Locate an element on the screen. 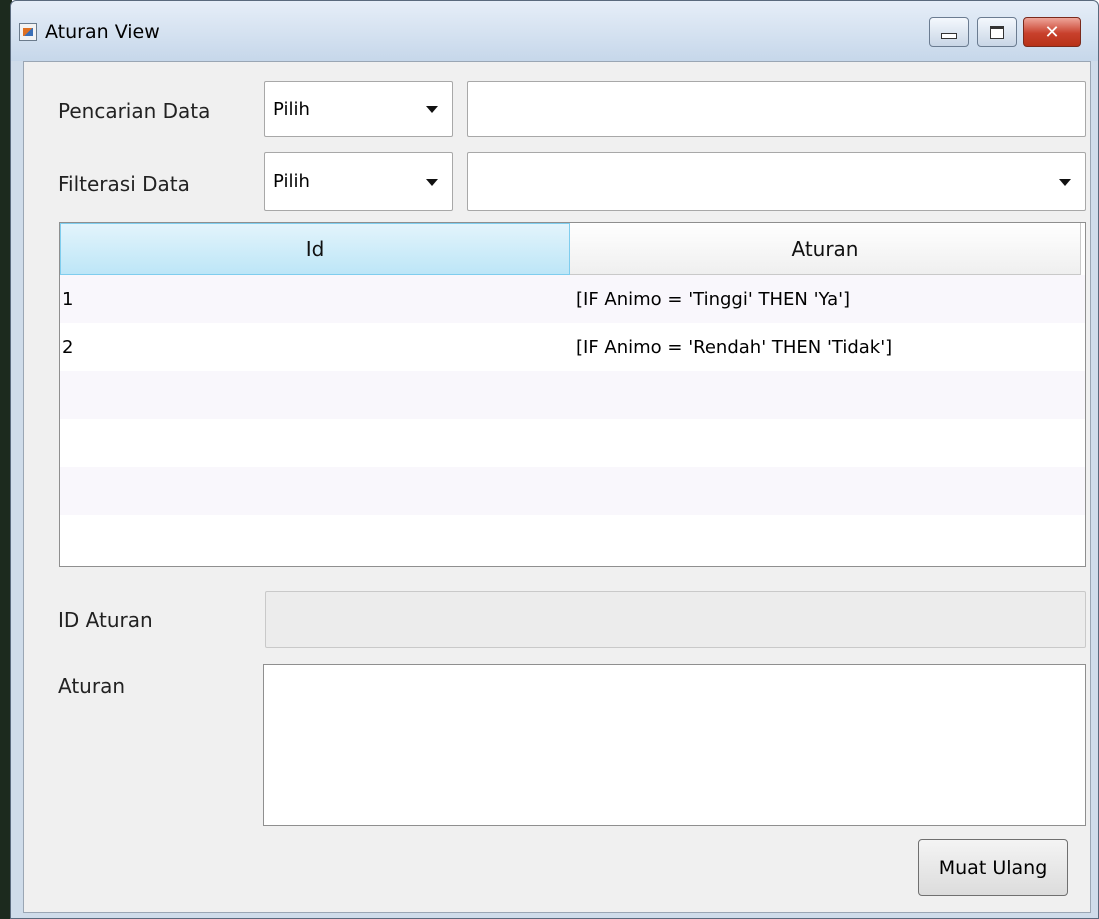 The image size is (1099, 919). maximize-icon is located at coordinates (997, 32).